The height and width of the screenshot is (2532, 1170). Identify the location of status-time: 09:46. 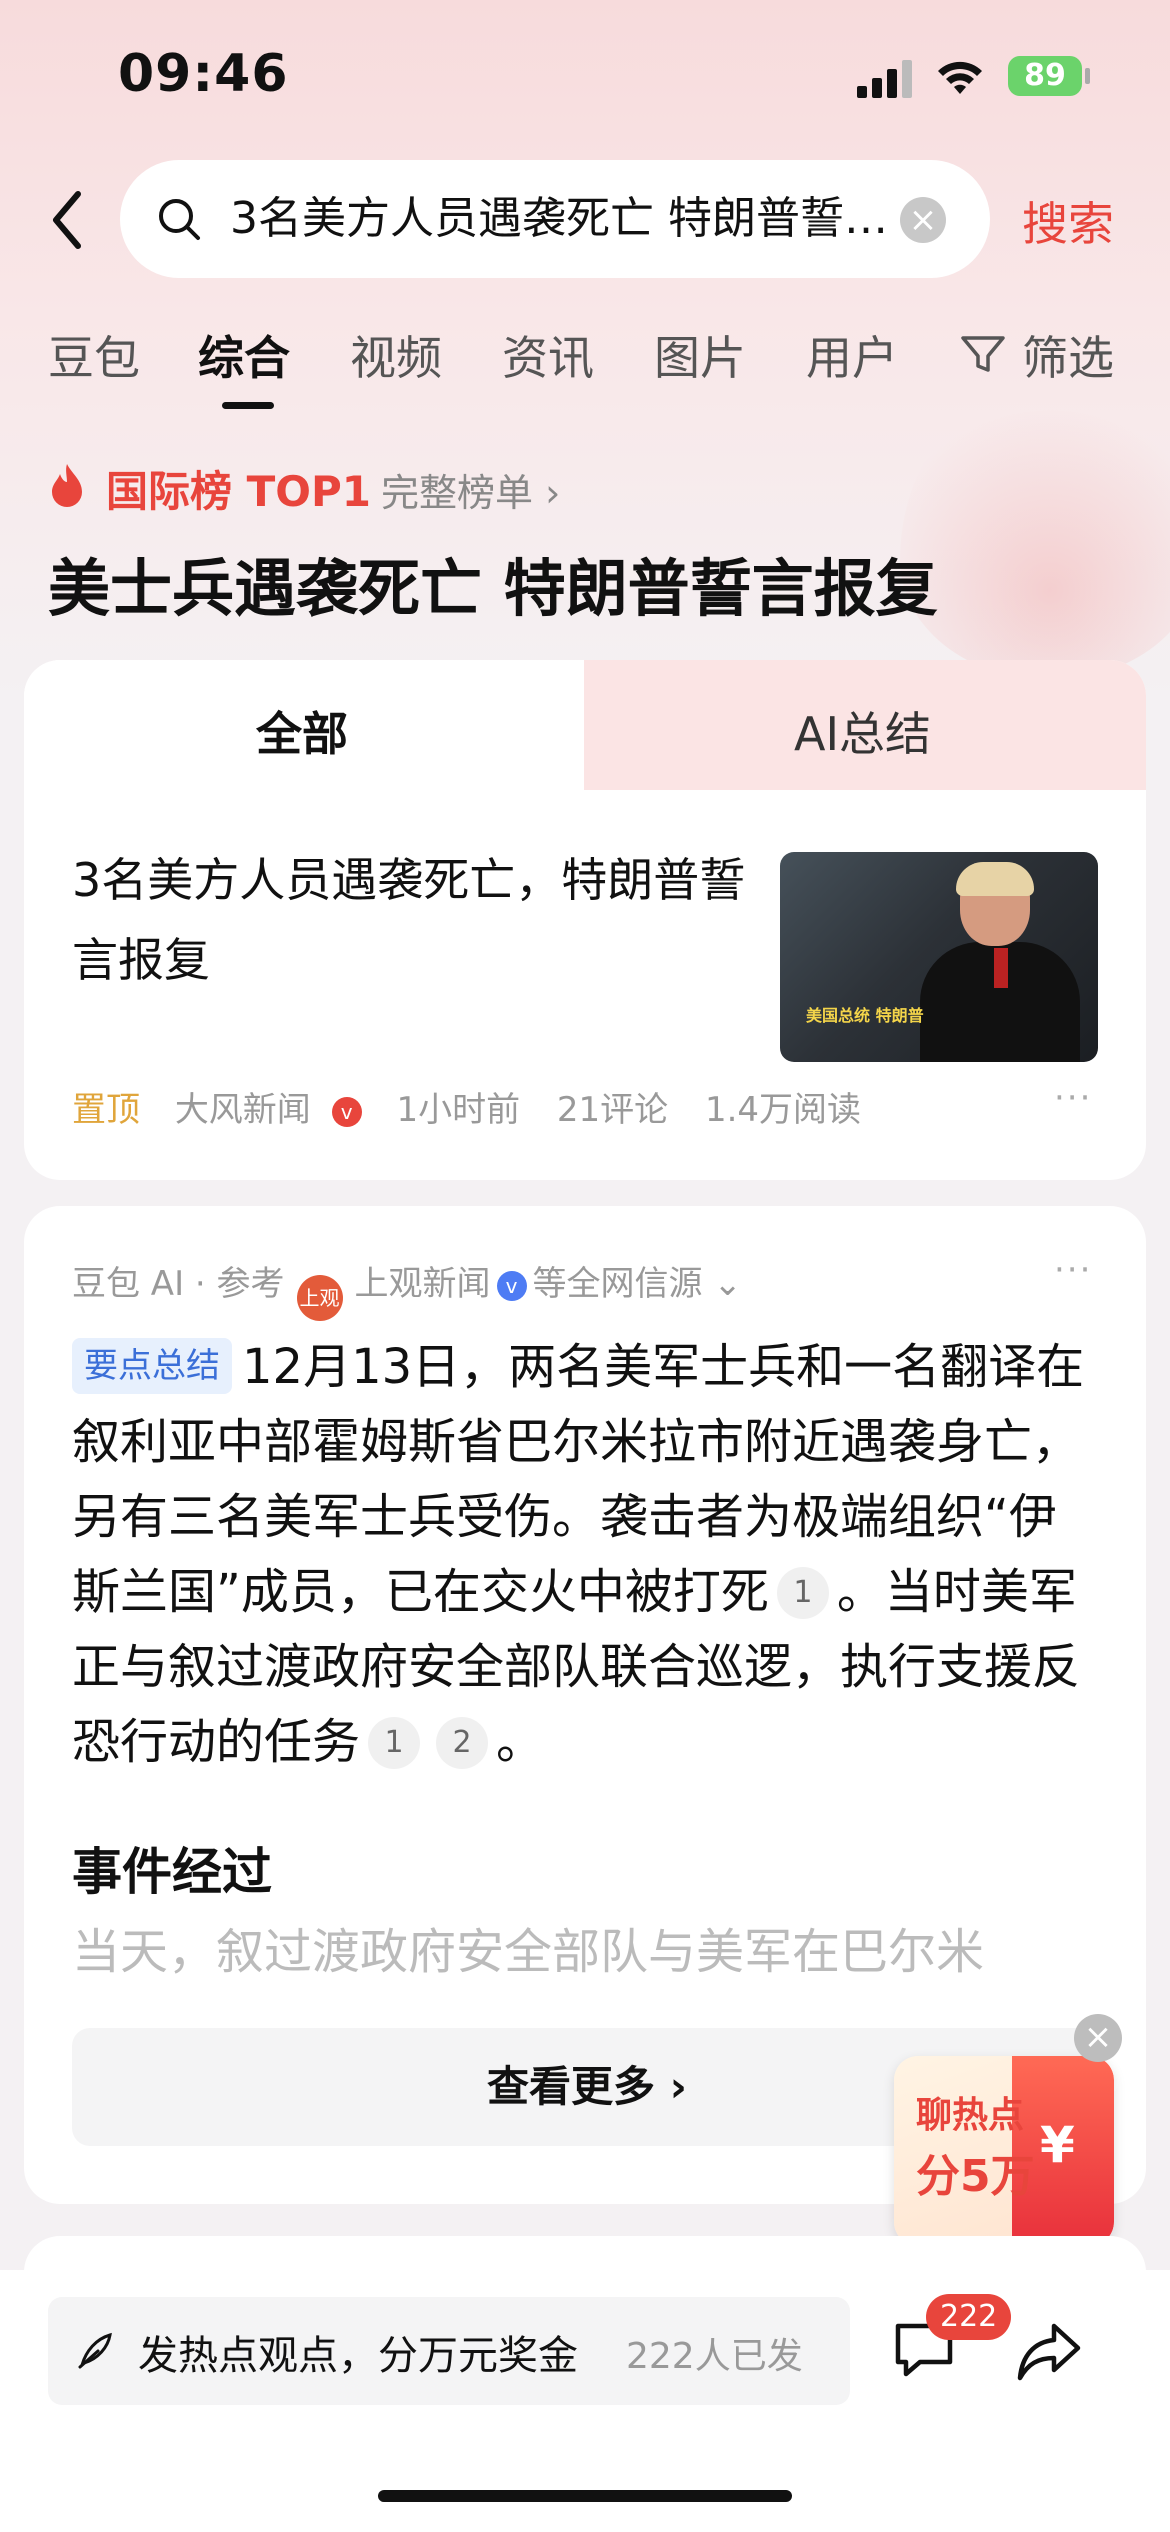
(203, 74).